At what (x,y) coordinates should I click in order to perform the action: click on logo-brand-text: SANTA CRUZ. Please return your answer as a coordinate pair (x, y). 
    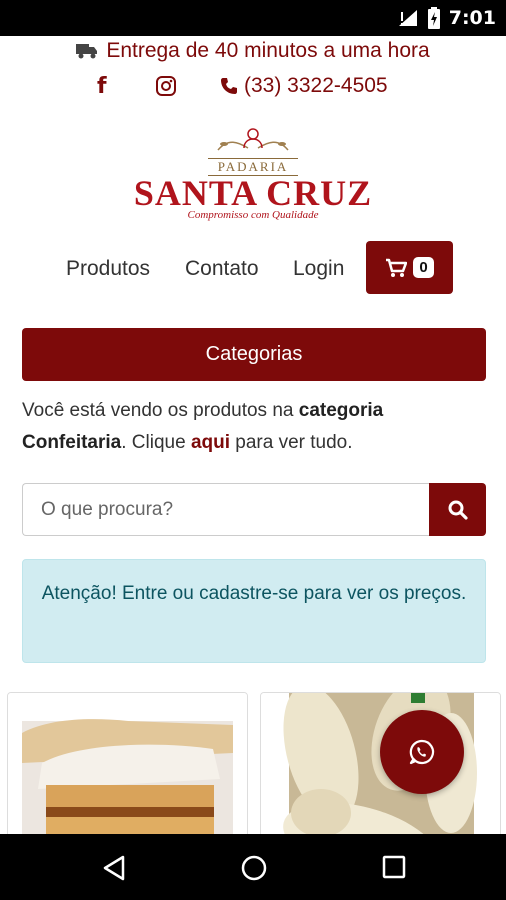
    Looking at the image, I should click on (253, 193).